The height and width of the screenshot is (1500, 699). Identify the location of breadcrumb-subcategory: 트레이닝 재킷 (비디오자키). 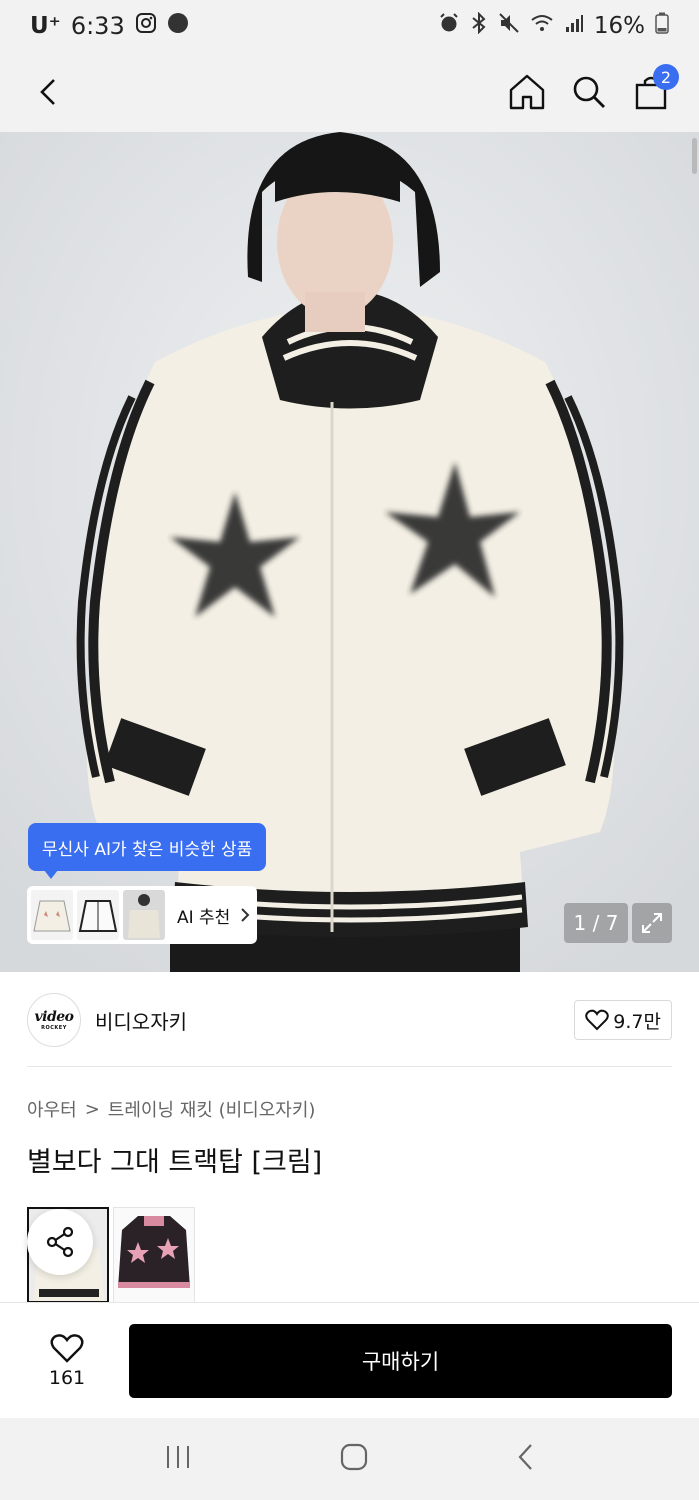
(212, 1109).